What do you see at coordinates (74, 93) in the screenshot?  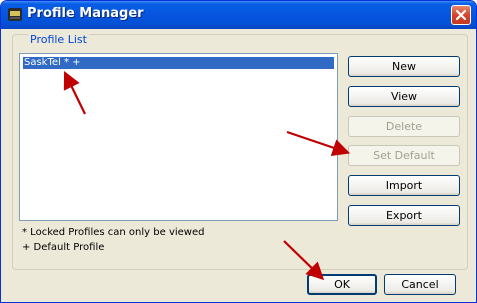 I see `annotation-arrow-list` at bounding box center [74, 93].